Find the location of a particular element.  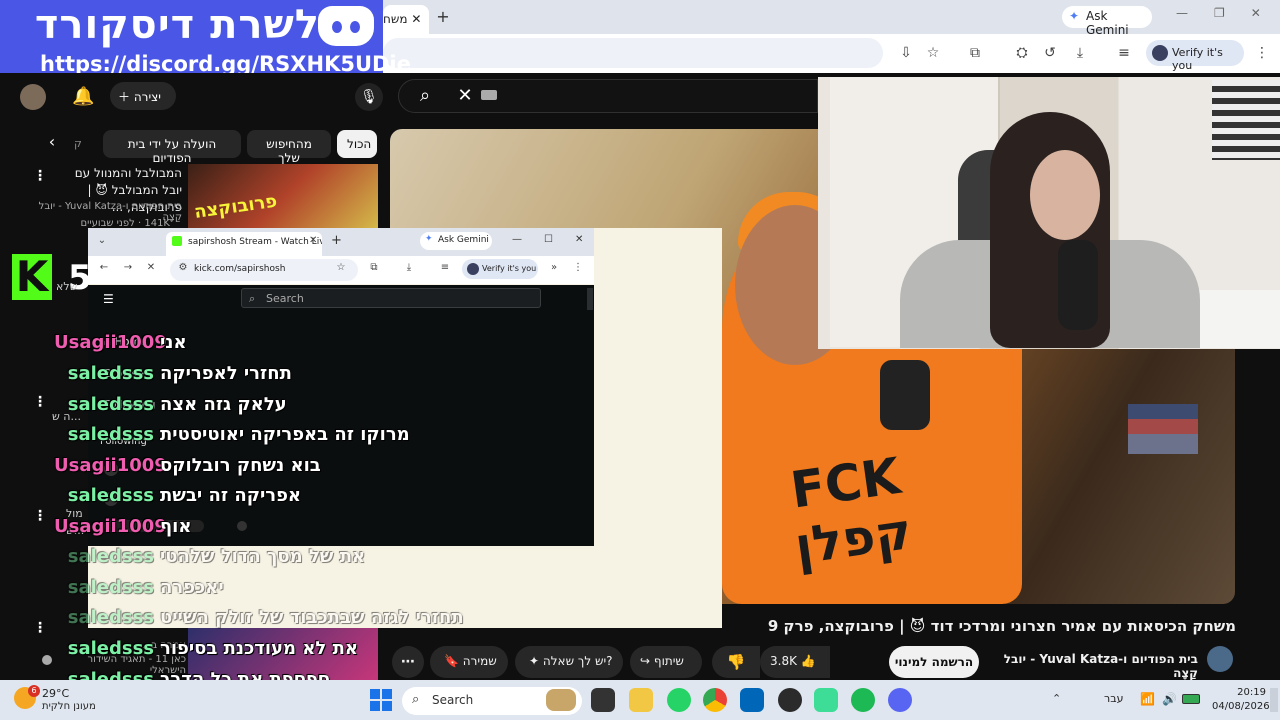

video-shirt-text: FCK קפלן is located at coordinates (851, 511).